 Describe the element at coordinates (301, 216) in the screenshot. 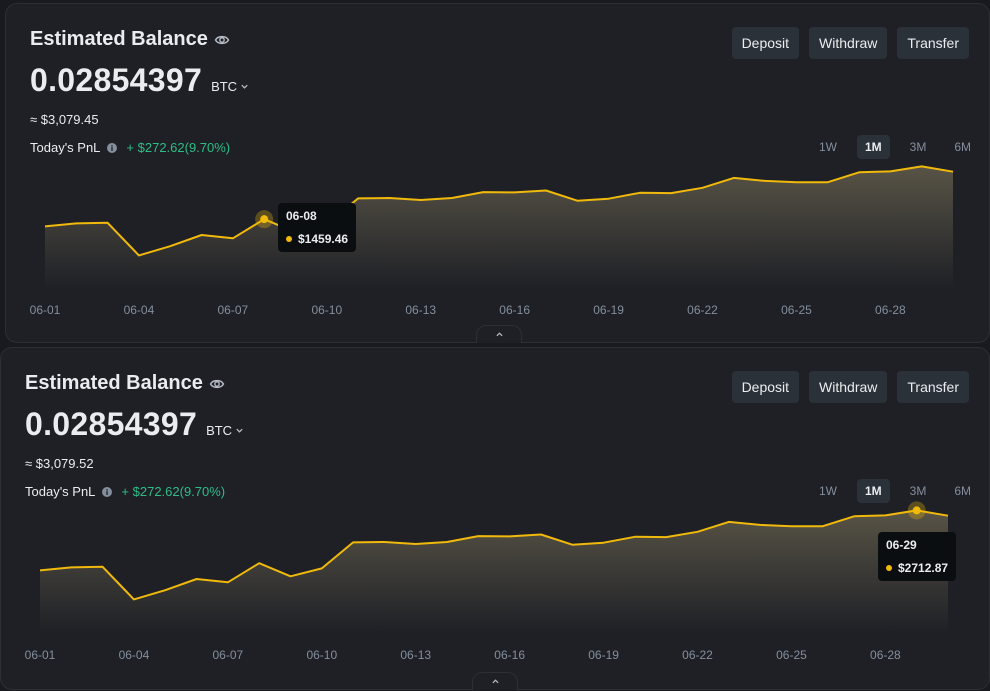

I see `tooltip-date: 06-08` at that location.